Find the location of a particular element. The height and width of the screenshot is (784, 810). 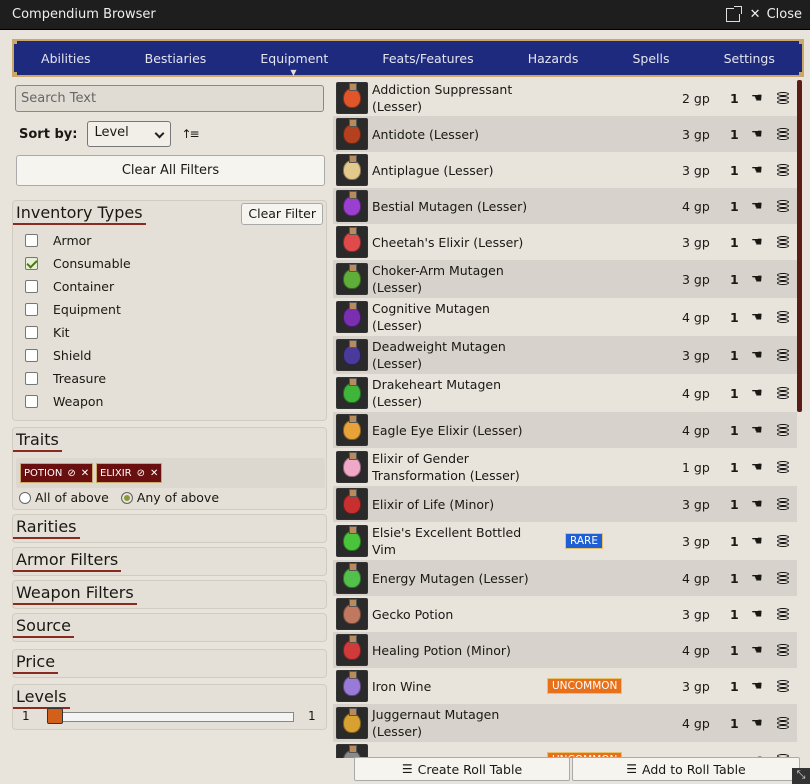

source-heading: Source is located at coordinates (43, 626).